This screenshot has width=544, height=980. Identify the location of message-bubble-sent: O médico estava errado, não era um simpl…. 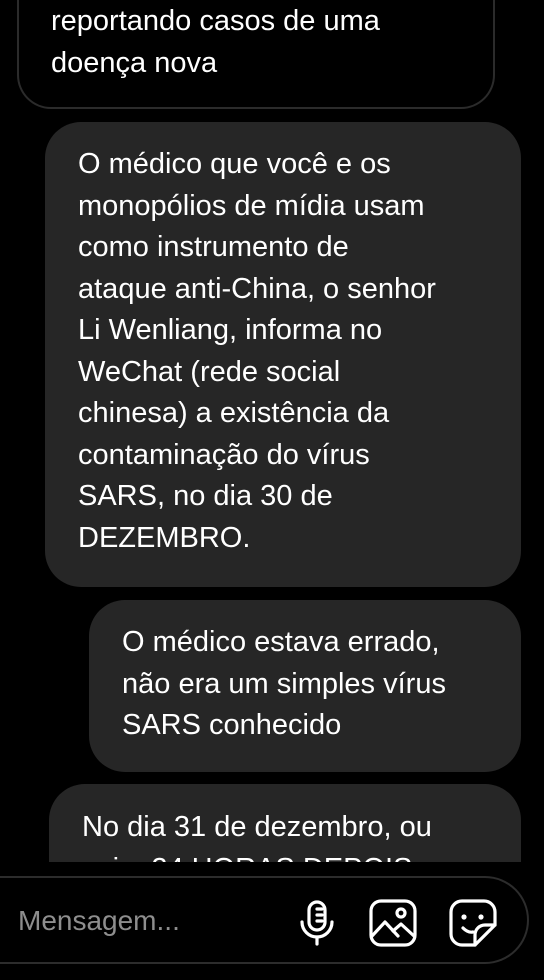
(305, 686).